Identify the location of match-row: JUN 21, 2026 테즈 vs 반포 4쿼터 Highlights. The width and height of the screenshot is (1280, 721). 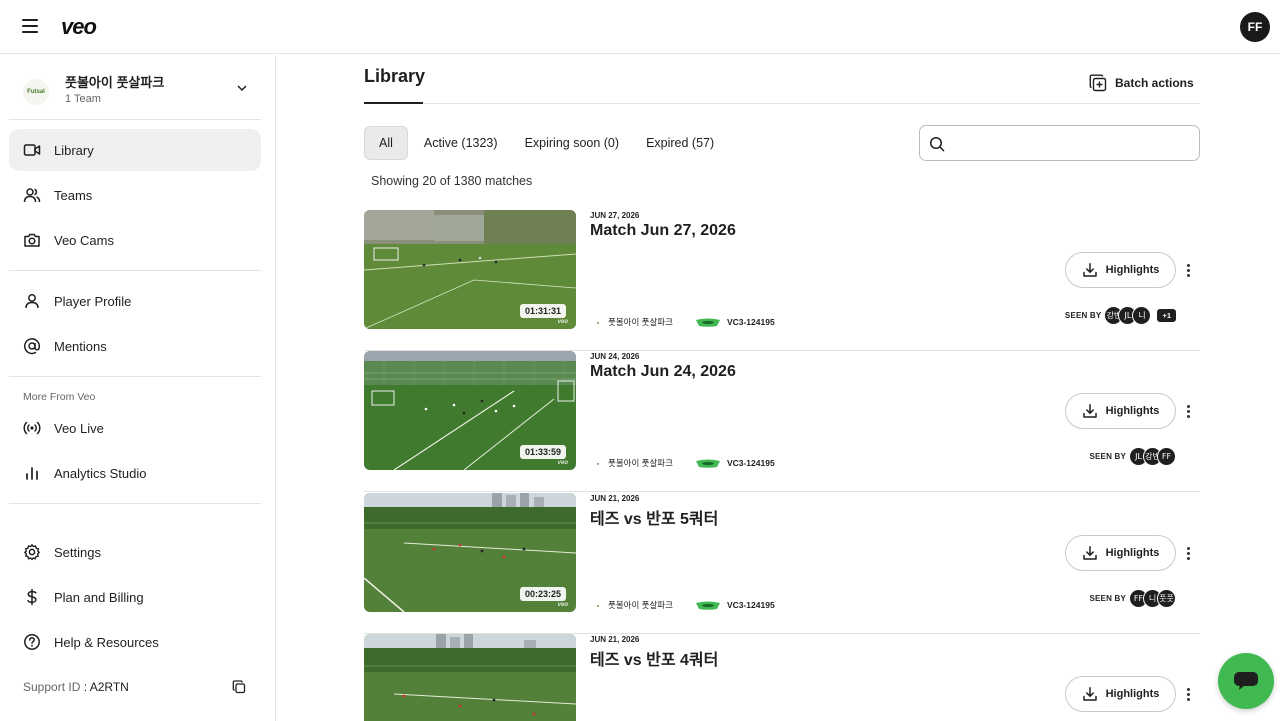
(782, 677).